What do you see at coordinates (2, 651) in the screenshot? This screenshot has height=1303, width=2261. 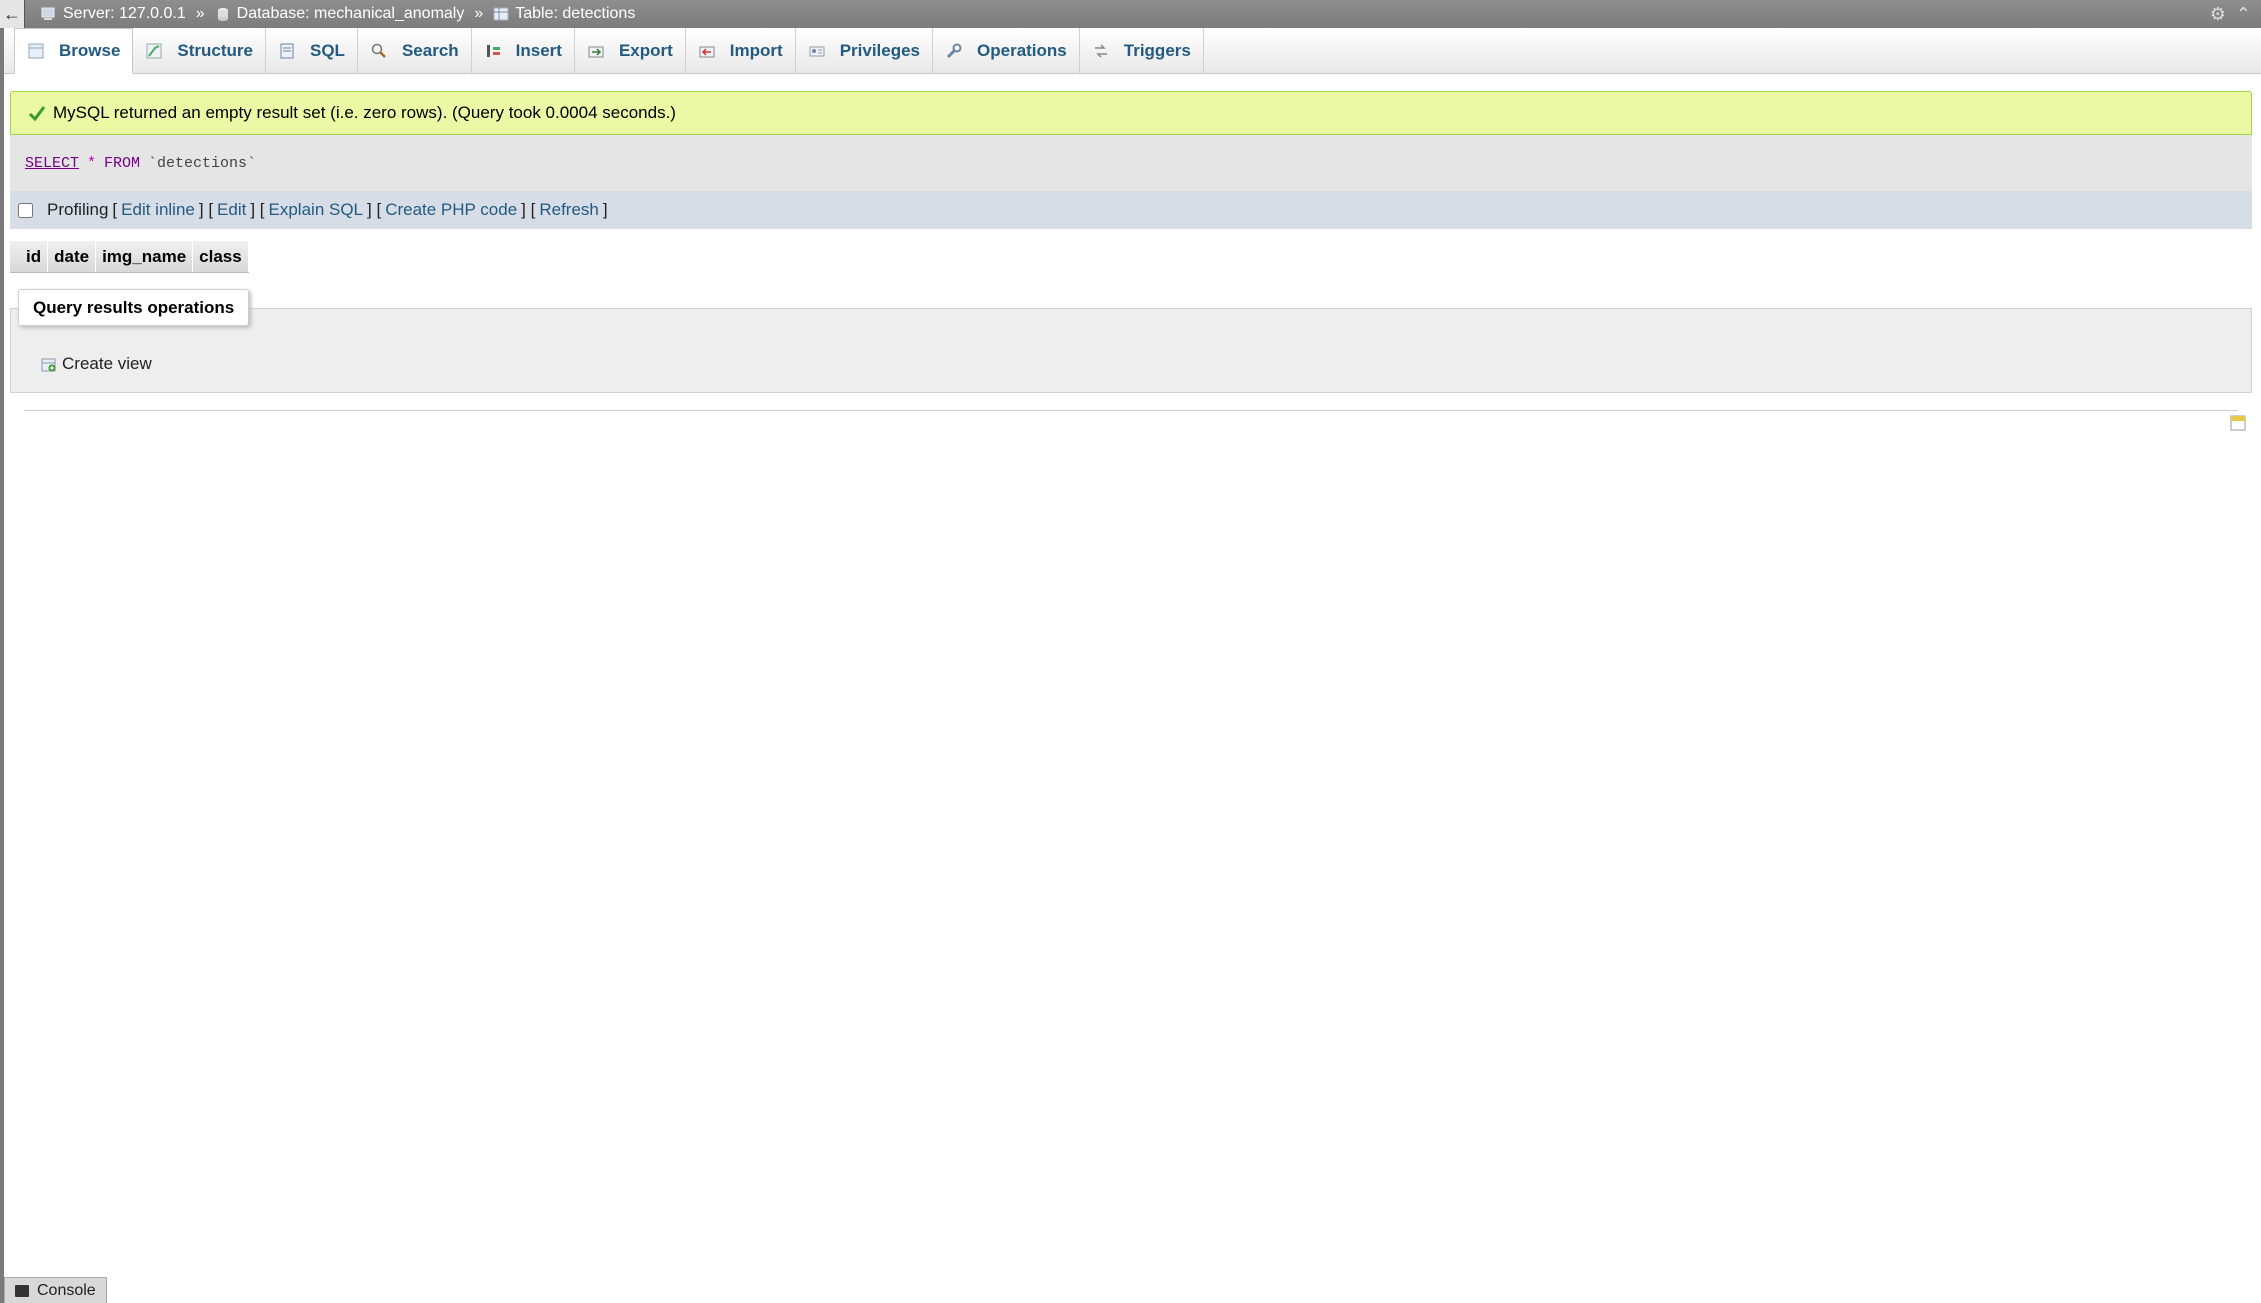 I see `left-rail` at bounding box center [2, 651].